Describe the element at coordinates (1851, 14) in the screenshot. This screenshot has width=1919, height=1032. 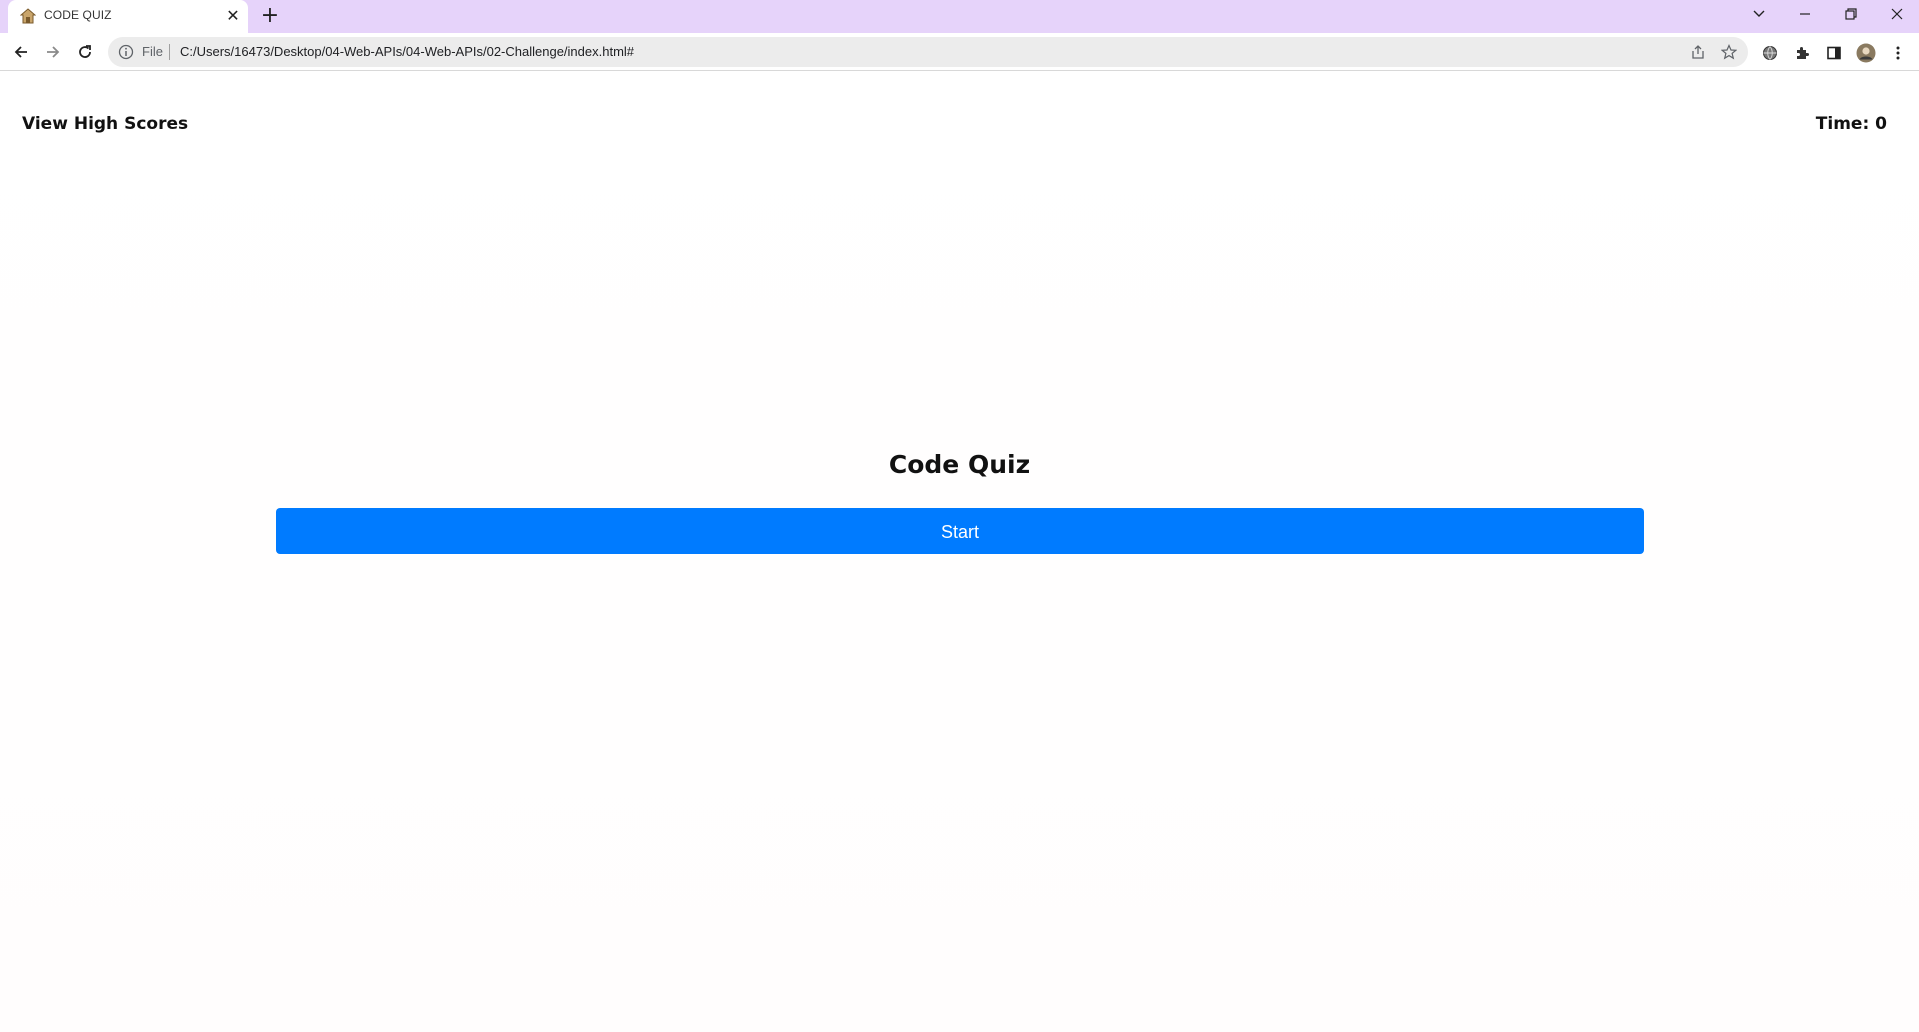
I see `restore-icon` at that location.